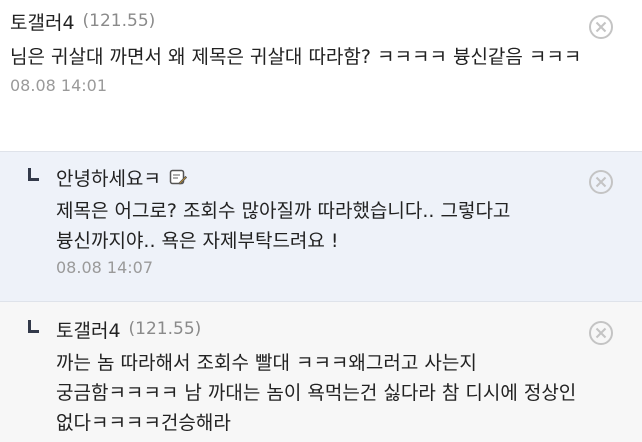 The width and height of the screenshot is (642, 442). Describe the element at coordinates (296, 57) in the screenshot. I see `comment-body: 님은 귀살대 까면서 왜 제목은 귀살대 따라함? ㅋㅋㅋㅋ 븅신같음 ㅋㅋㅋ` at that location.